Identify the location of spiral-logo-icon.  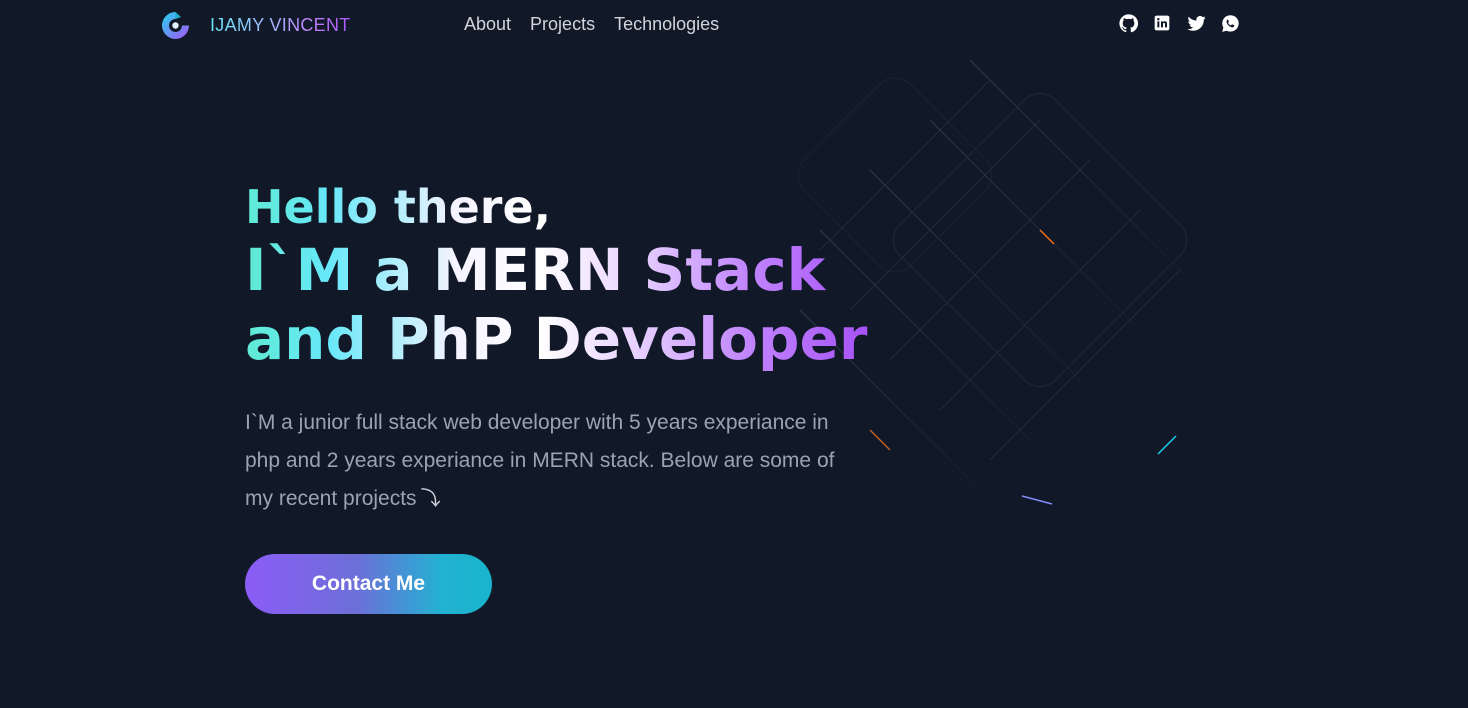
(175, 25).